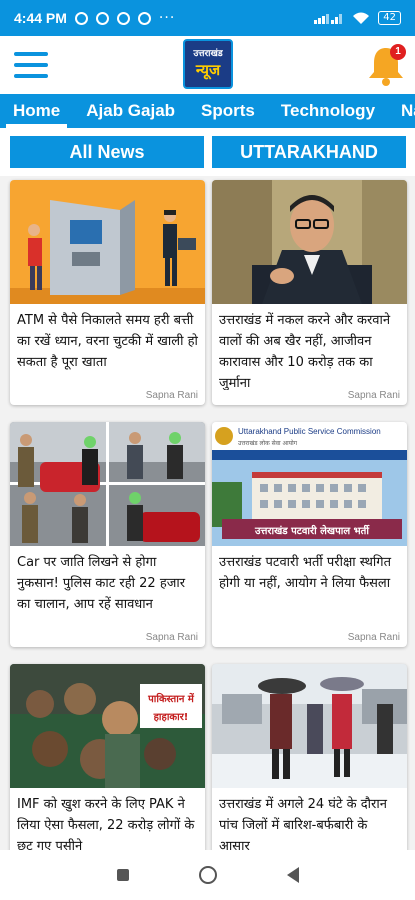 The width and height of the screenshot is (415, 900). What do you see at coordinates (389, 18) in the screenshot?
I see `battery-icon: 42` at bounding box center [389, 18].